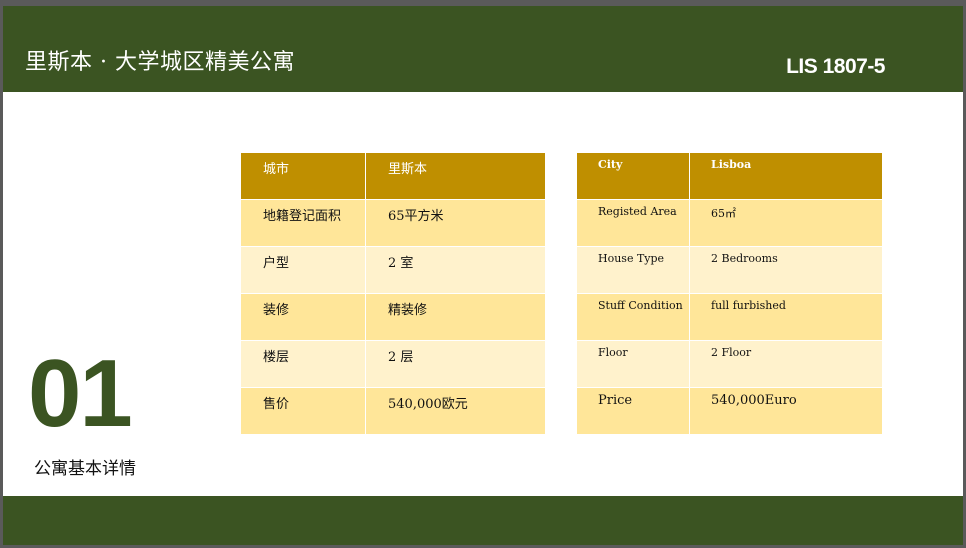 The image size is (966, 548). What do you see at coordinates (633, 317) in the screenshot?
I see `table-label-cell: Stuff Condition` at bounding box center [633, 317].